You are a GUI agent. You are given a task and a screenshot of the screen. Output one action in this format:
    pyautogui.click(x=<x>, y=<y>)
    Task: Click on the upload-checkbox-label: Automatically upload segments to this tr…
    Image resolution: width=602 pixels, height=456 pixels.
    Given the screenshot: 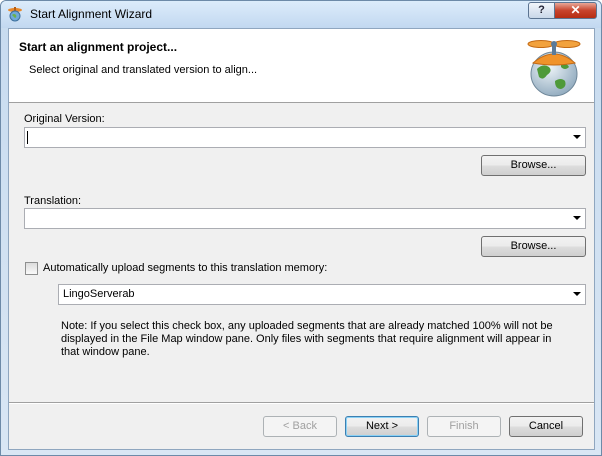 What is the action you would take?
    pyautogui.click(x=185, y=268)
    